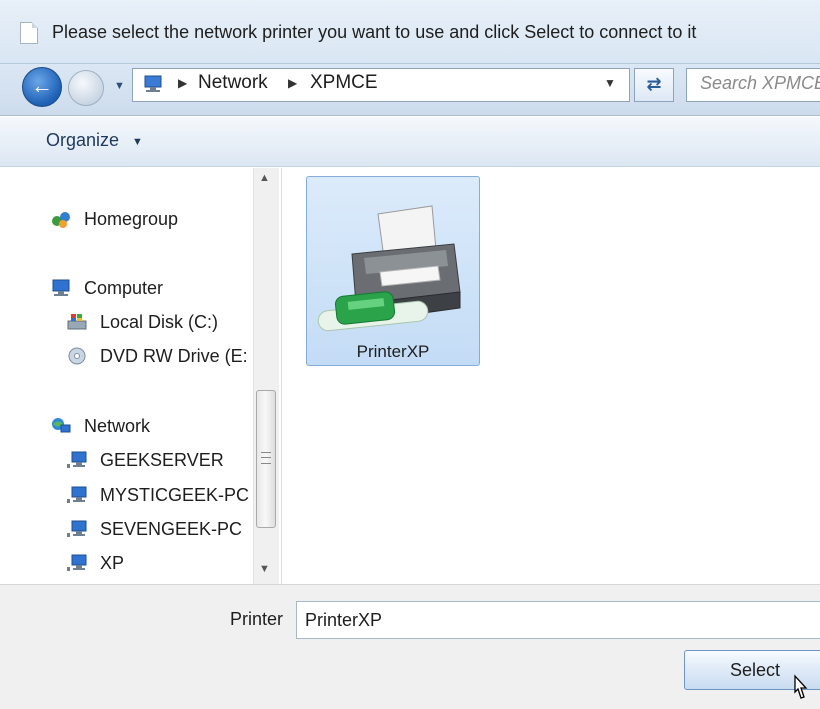 The height and width of the screenshot is (709, 820). I want to click on network-printer-icon, so click(389, 268).